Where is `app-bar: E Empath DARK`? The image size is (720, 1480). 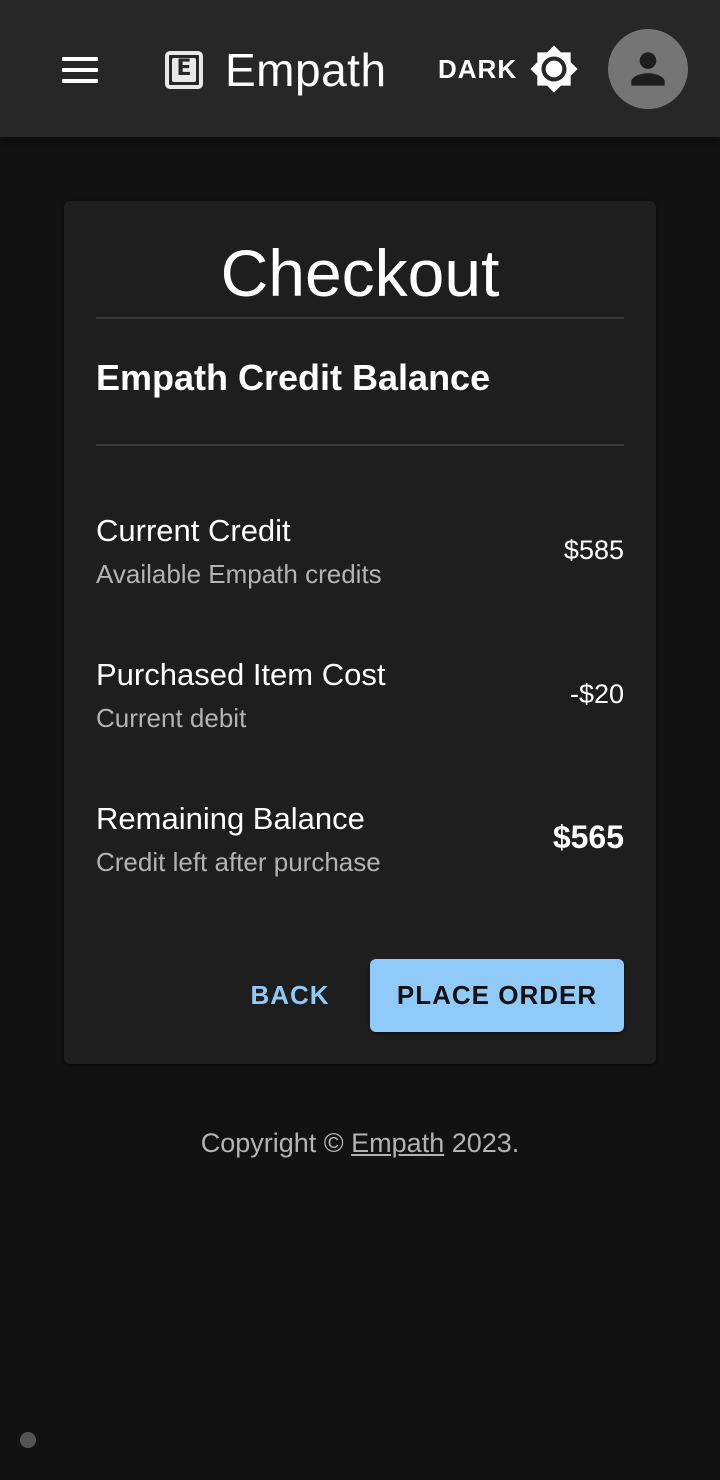
app-bar: E Empath DARK is located at coordinates (360, 68).